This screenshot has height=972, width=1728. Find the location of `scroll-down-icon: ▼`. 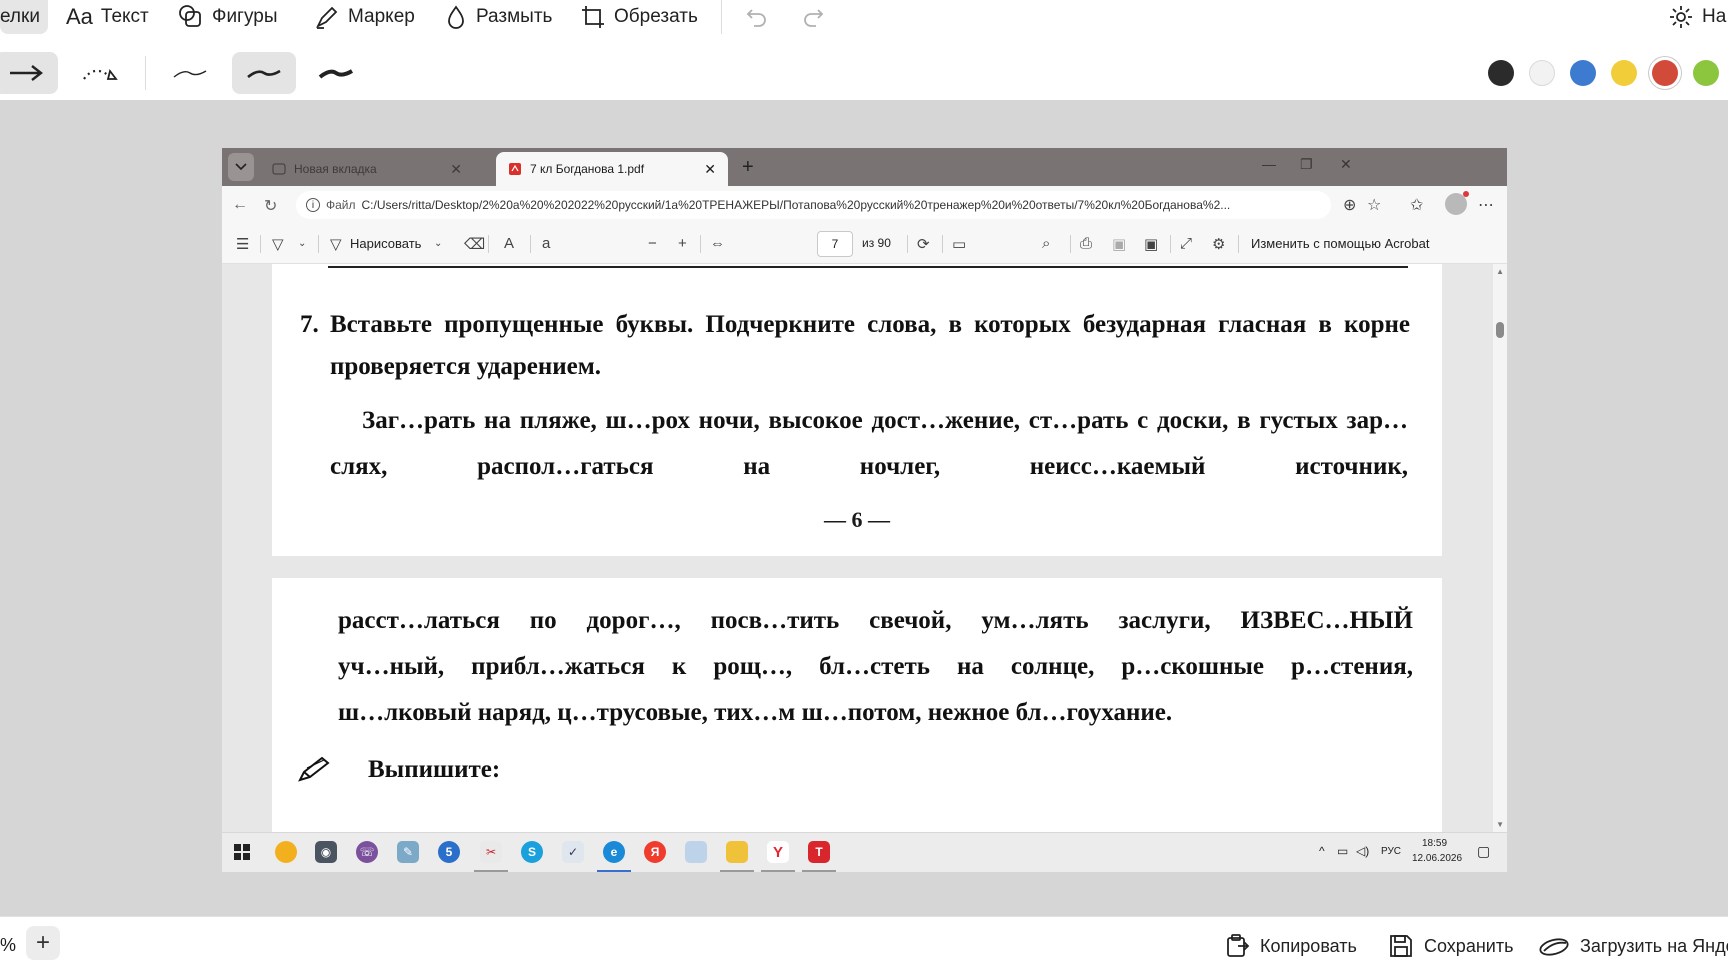

scroll-down-icon: ▼ is located at coordinates (1500, 824).